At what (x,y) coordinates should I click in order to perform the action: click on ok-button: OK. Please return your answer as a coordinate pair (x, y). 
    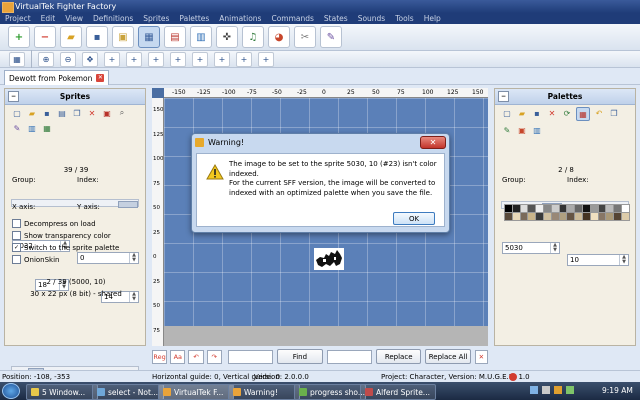
    Looking at the image, I should click on (414, 218).